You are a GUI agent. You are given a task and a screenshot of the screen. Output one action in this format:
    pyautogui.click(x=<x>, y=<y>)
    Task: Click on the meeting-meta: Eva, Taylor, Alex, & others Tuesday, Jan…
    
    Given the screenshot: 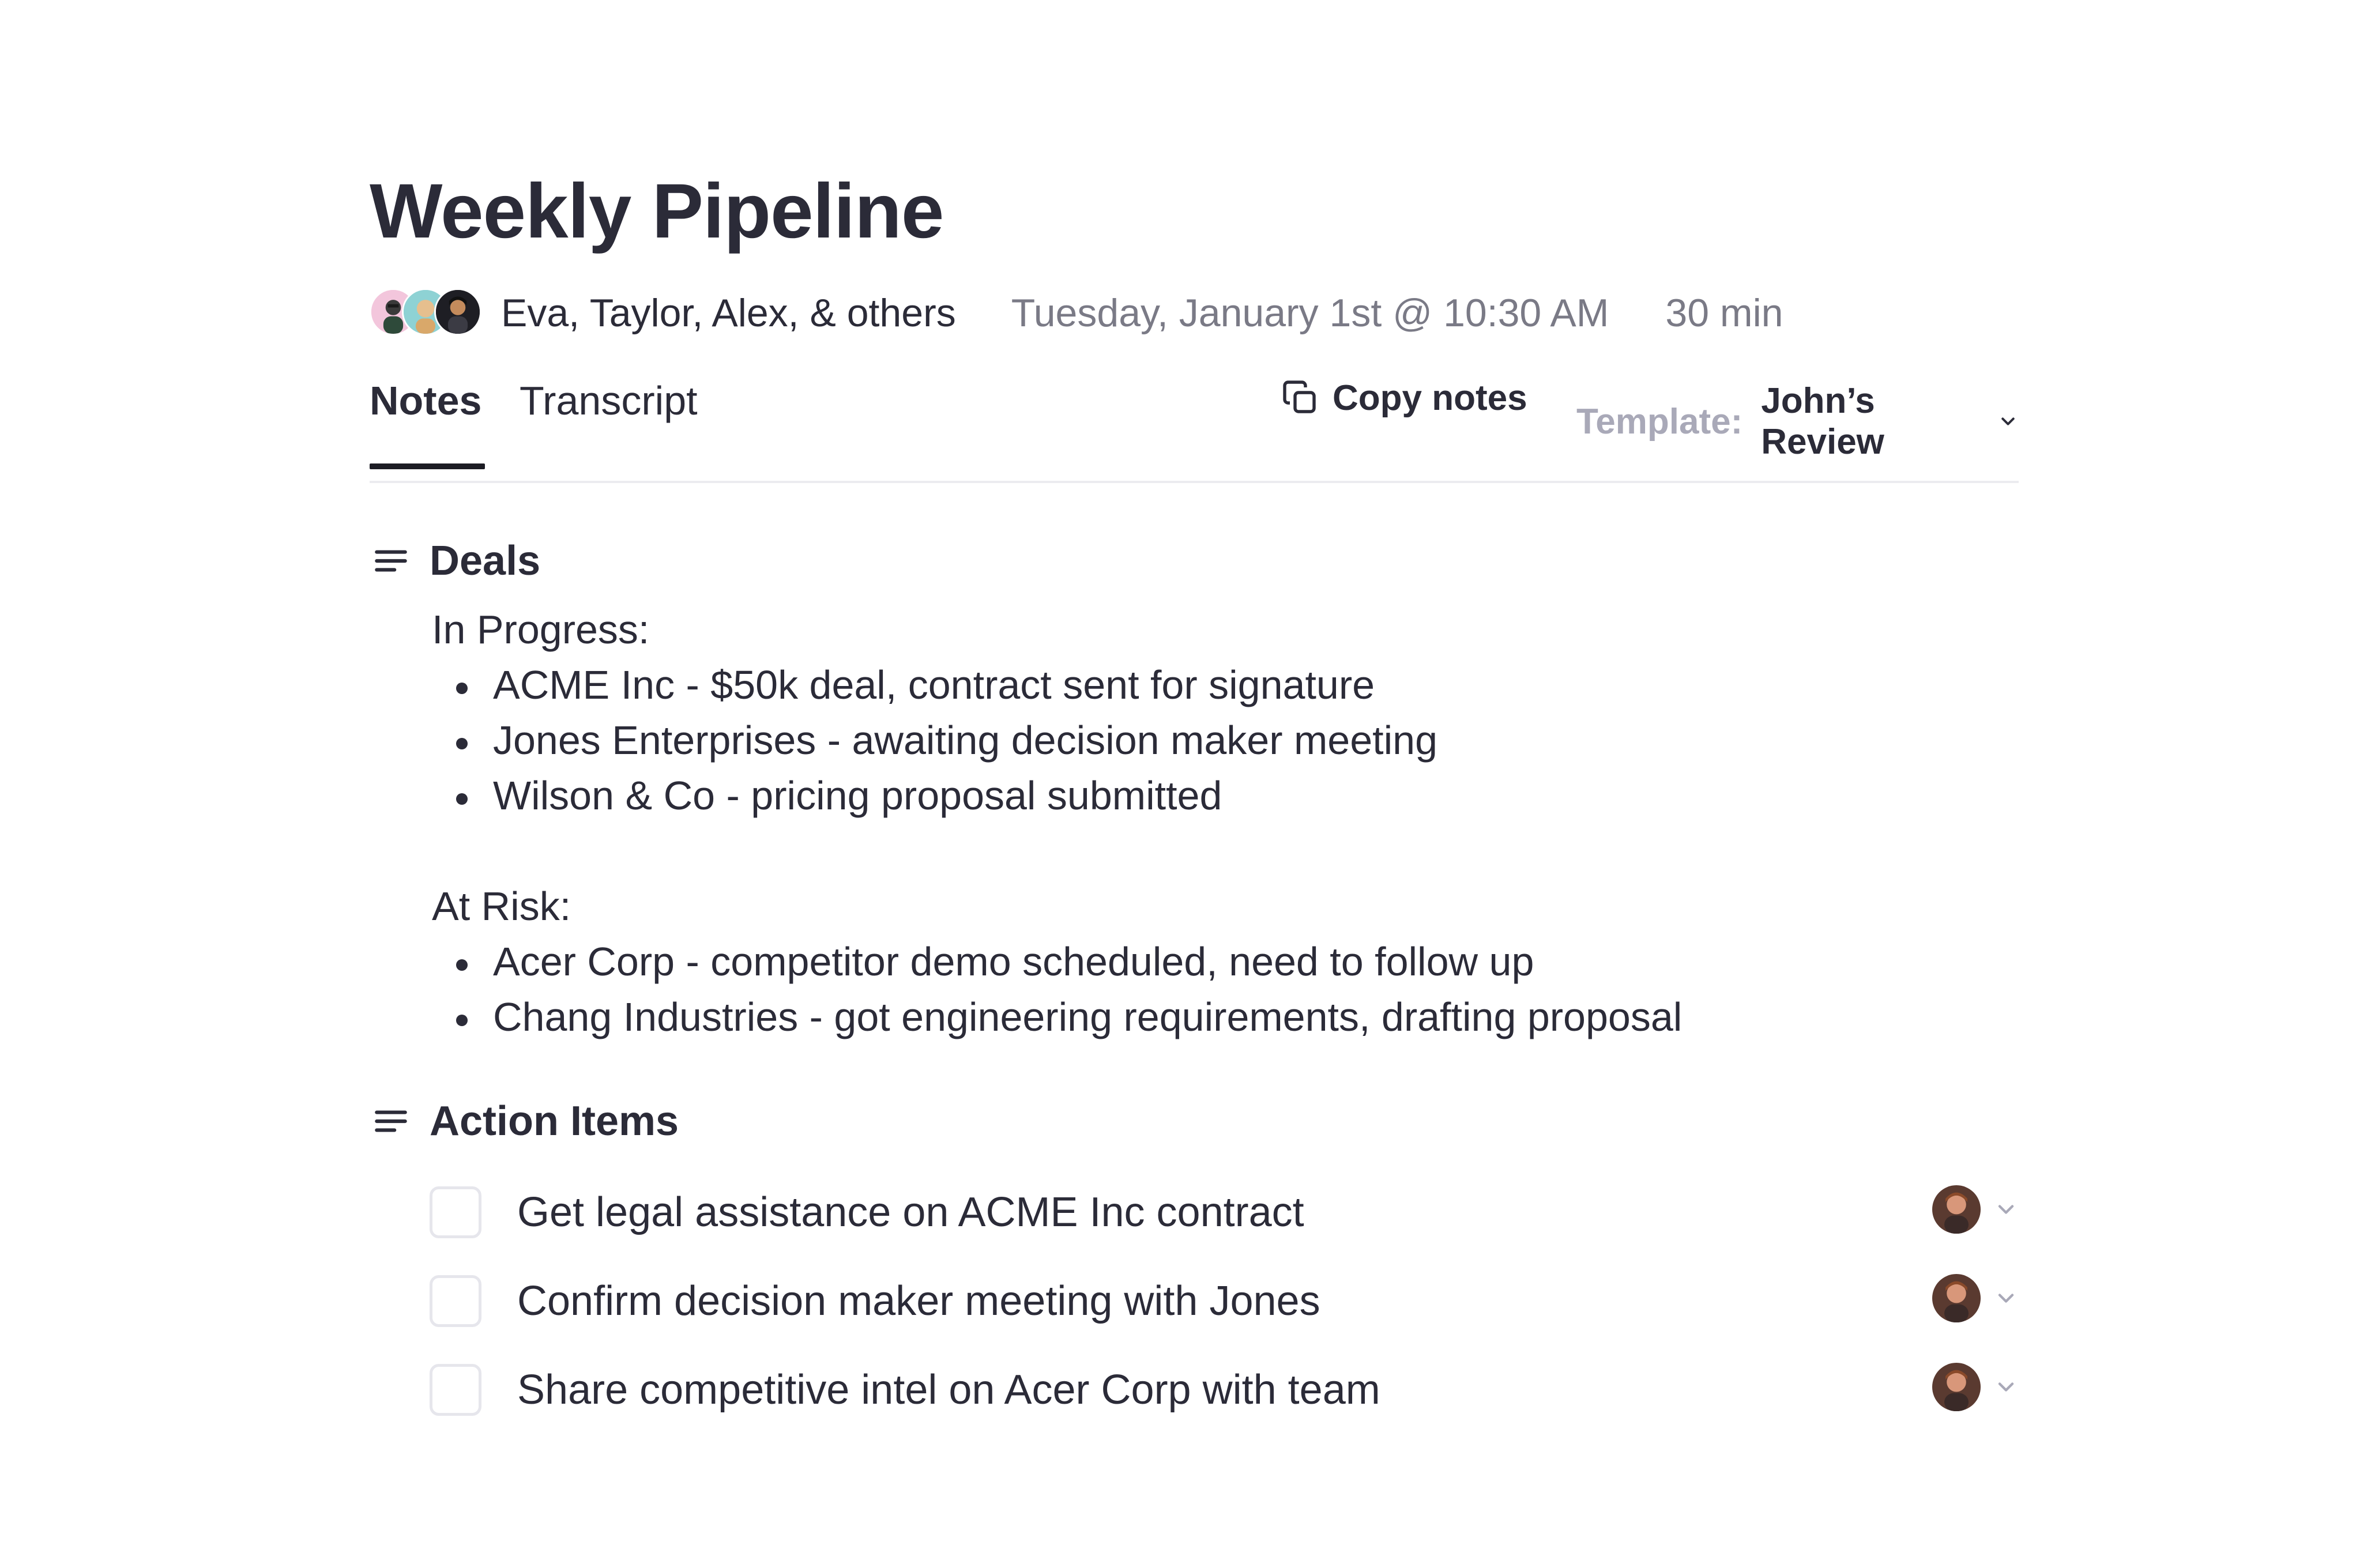 What is the action you would take?
    pyautogui.click(x=1194, y=313)
    